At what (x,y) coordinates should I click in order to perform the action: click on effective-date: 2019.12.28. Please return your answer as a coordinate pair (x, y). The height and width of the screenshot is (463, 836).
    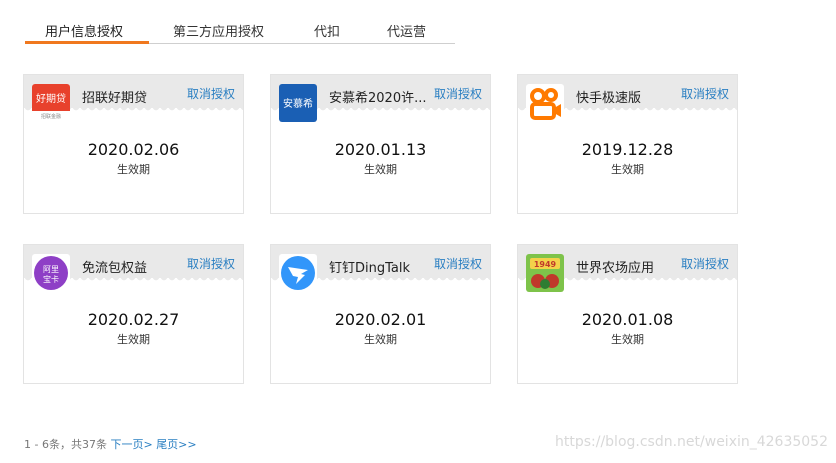
    Looking at the image, I should click on (627, 149).